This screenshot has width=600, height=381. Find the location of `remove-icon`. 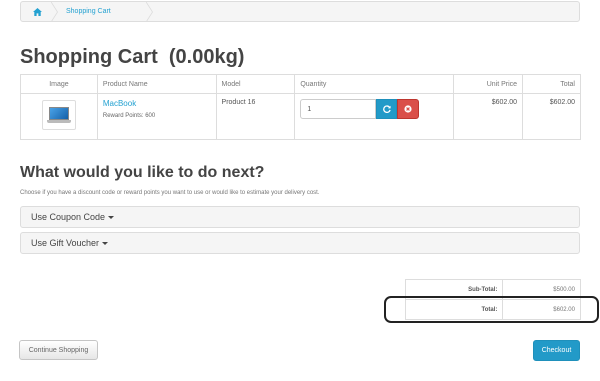

remove-icon is located at coordinates (408, 109).